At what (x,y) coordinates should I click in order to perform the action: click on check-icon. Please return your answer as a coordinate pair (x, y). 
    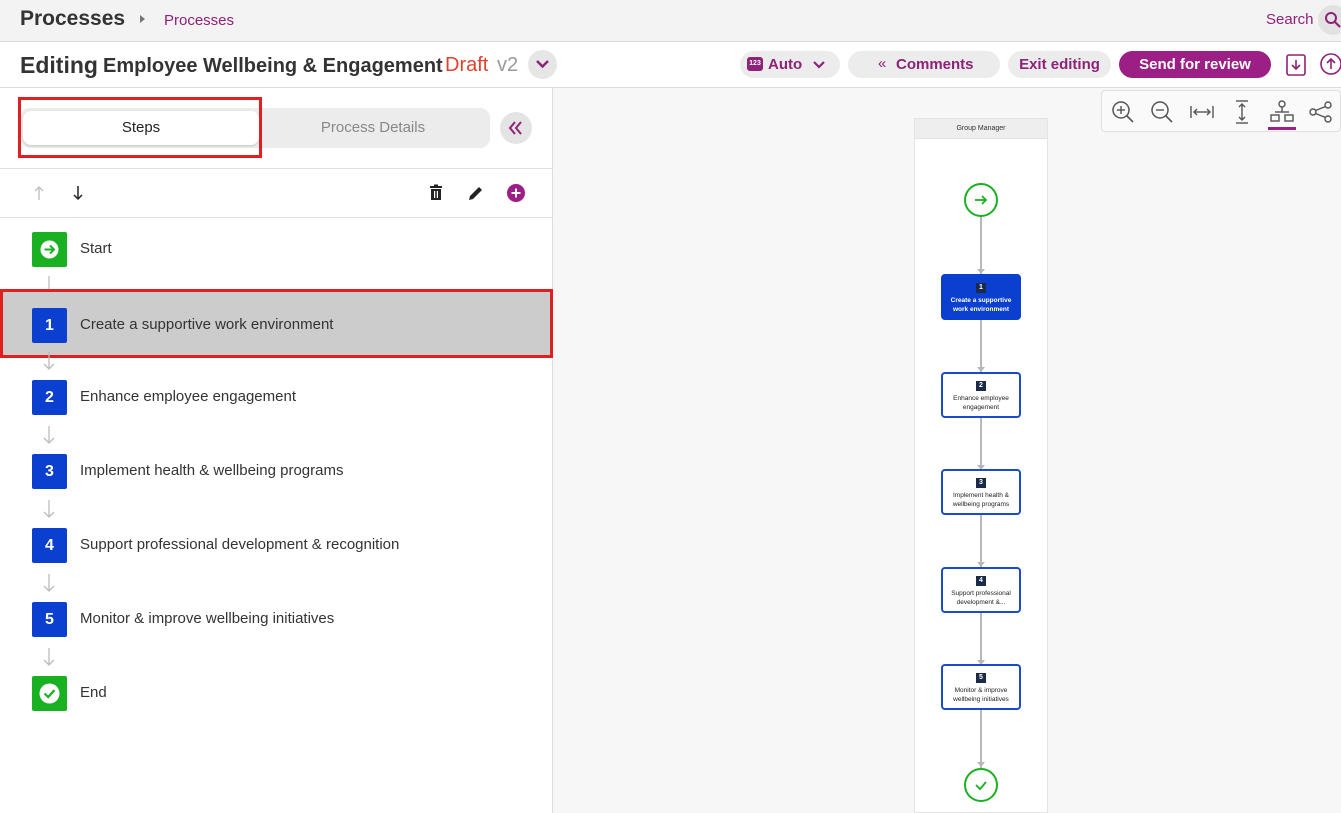
    Looking at the image, I should click on (981, 786).